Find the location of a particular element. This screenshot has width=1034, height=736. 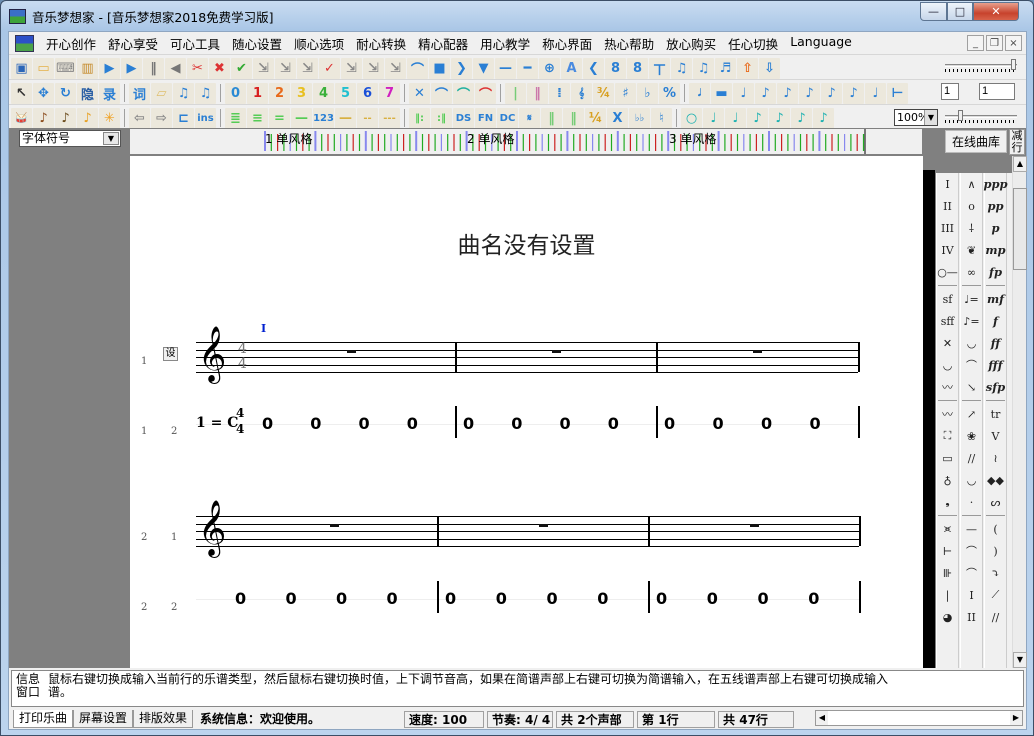

menu-item-4: 顺心选项 is located at coordinates (319, 43).